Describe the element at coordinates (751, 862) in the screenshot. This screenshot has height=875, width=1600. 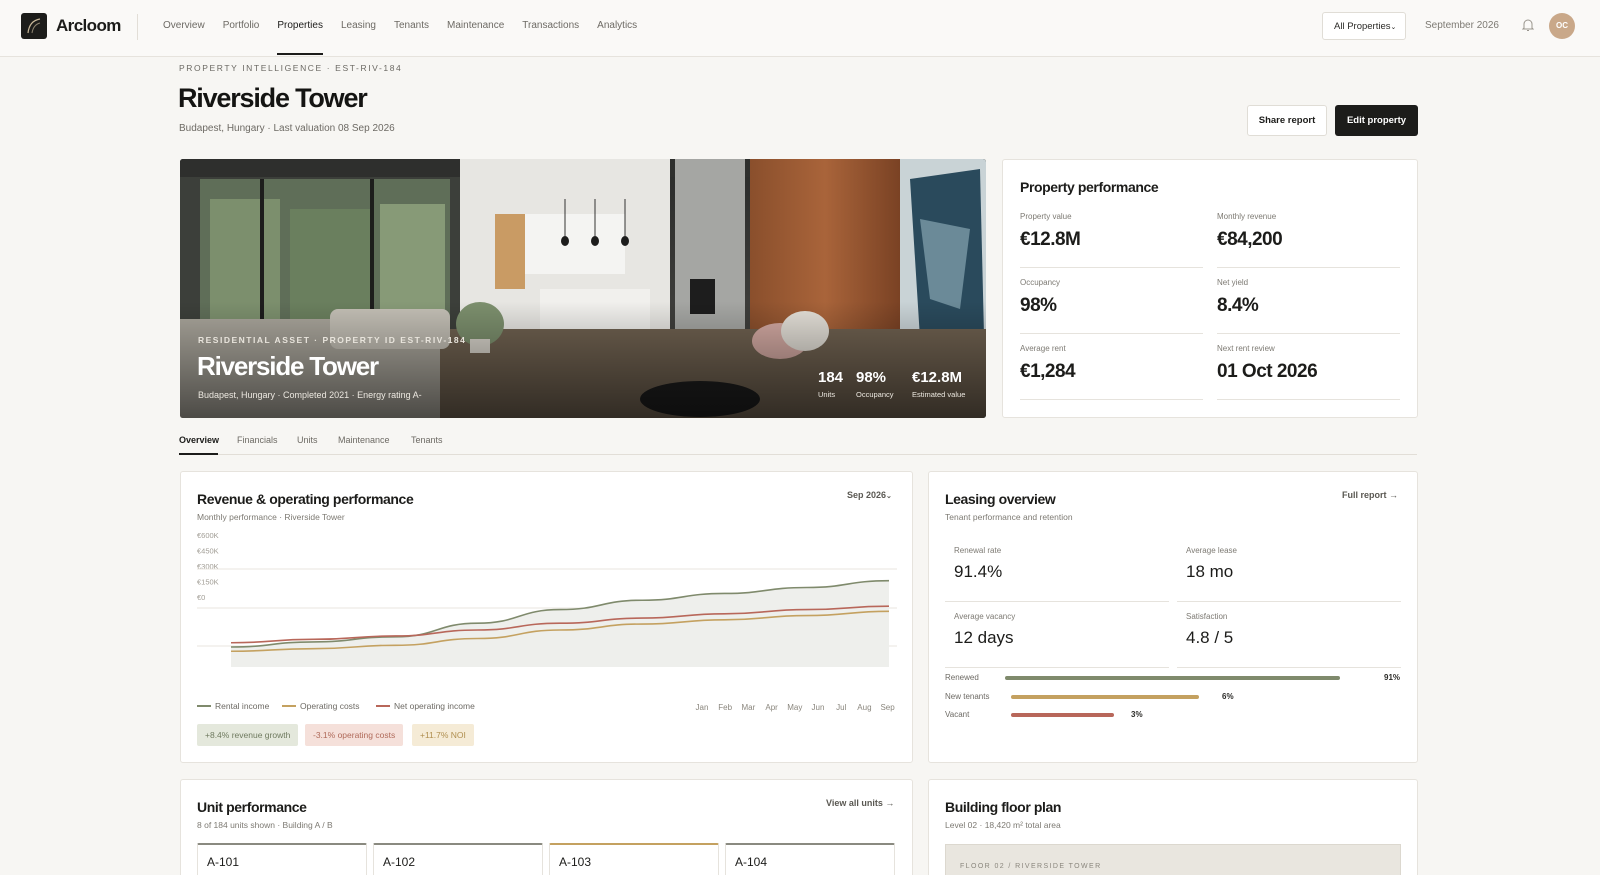
I see `unit-number: A-104` at that location.